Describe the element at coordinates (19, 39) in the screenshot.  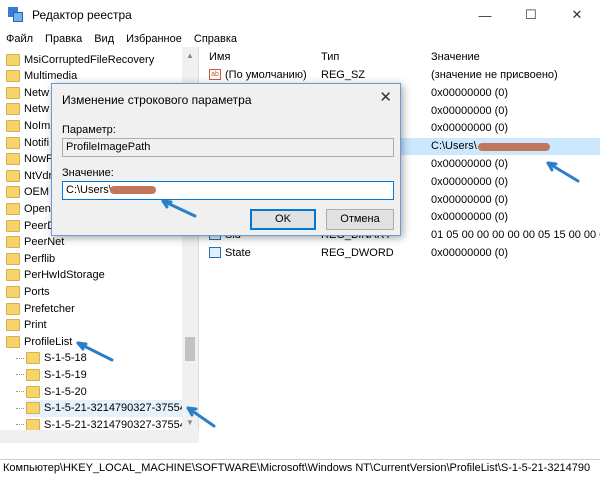
I see `menu-file: Файл` at that location.